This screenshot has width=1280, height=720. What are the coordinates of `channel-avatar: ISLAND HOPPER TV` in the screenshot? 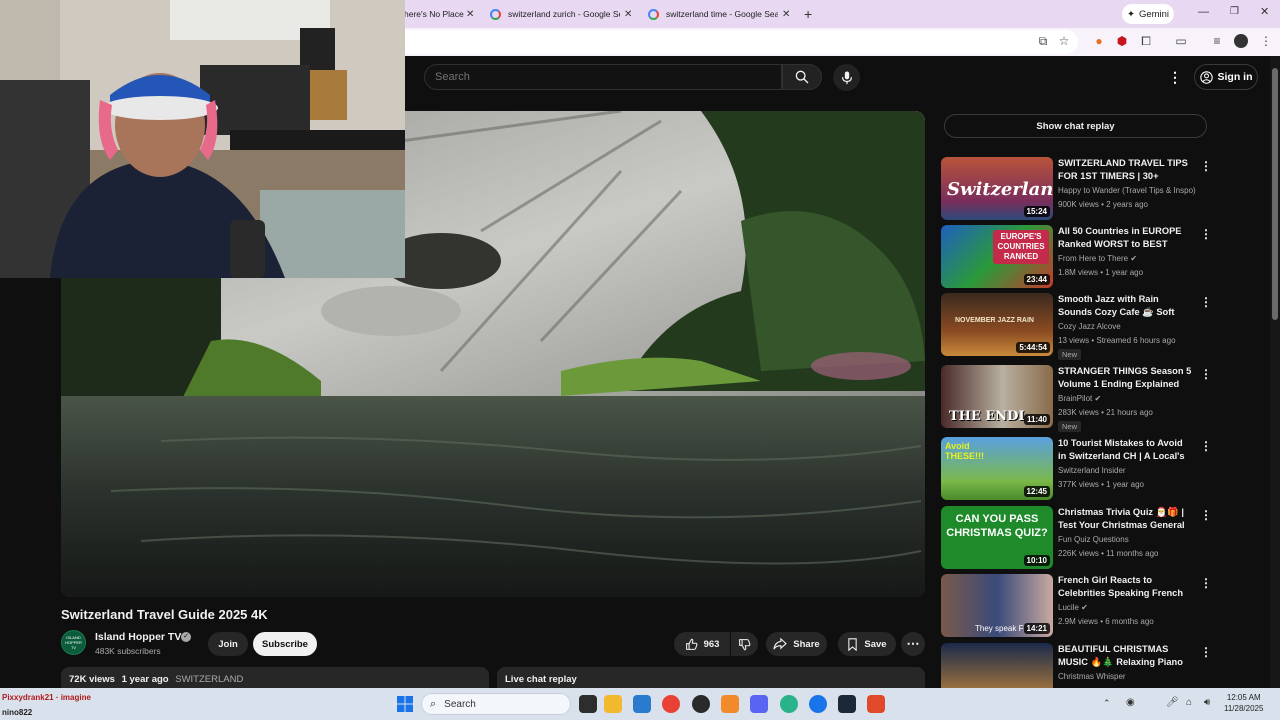 It's located at (73, 642).